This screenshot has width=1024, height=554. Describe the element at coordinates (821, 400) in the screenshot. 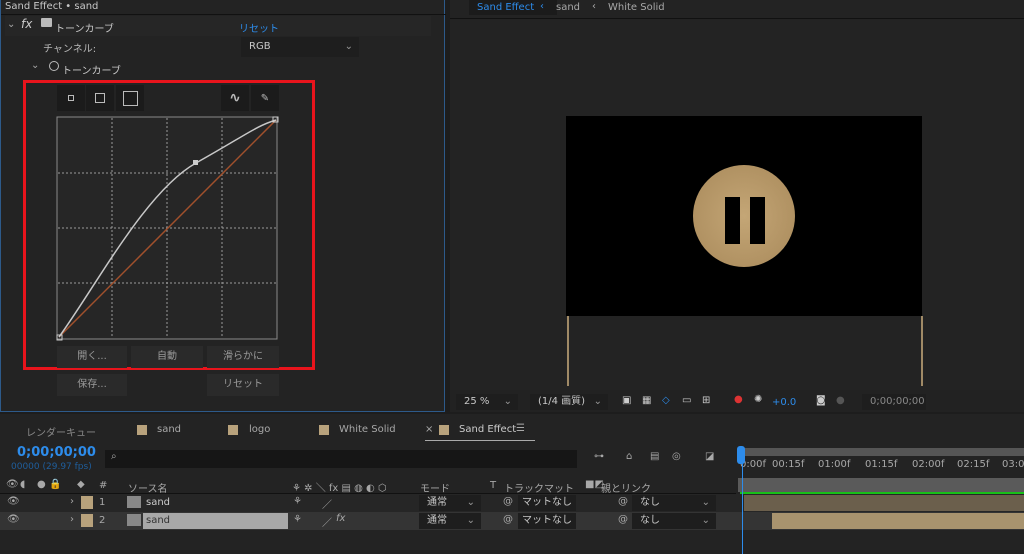

I see `camera-icon: ◙` at that location.